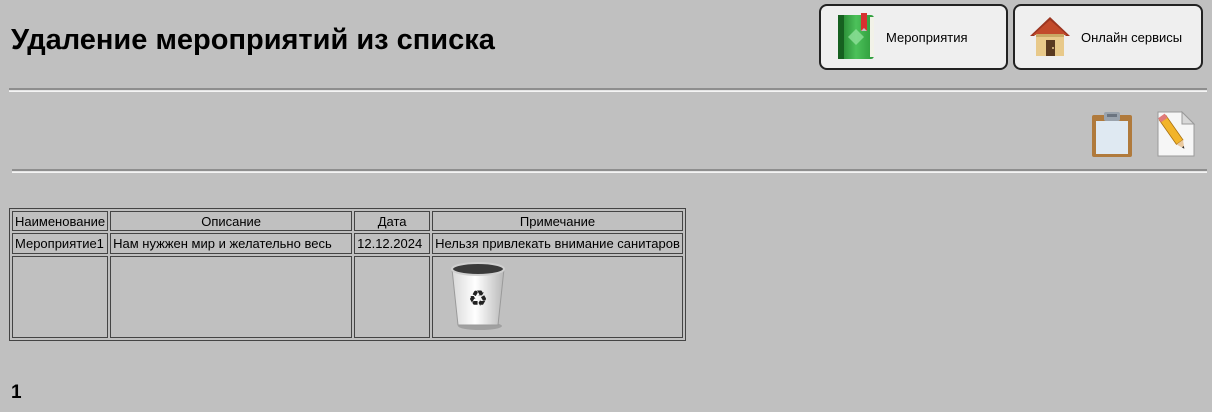 The image size is (1212, 412). Describe the element at coordinates (392, 221) in the screenshot. I see `column-header-date: Дата` at that location.